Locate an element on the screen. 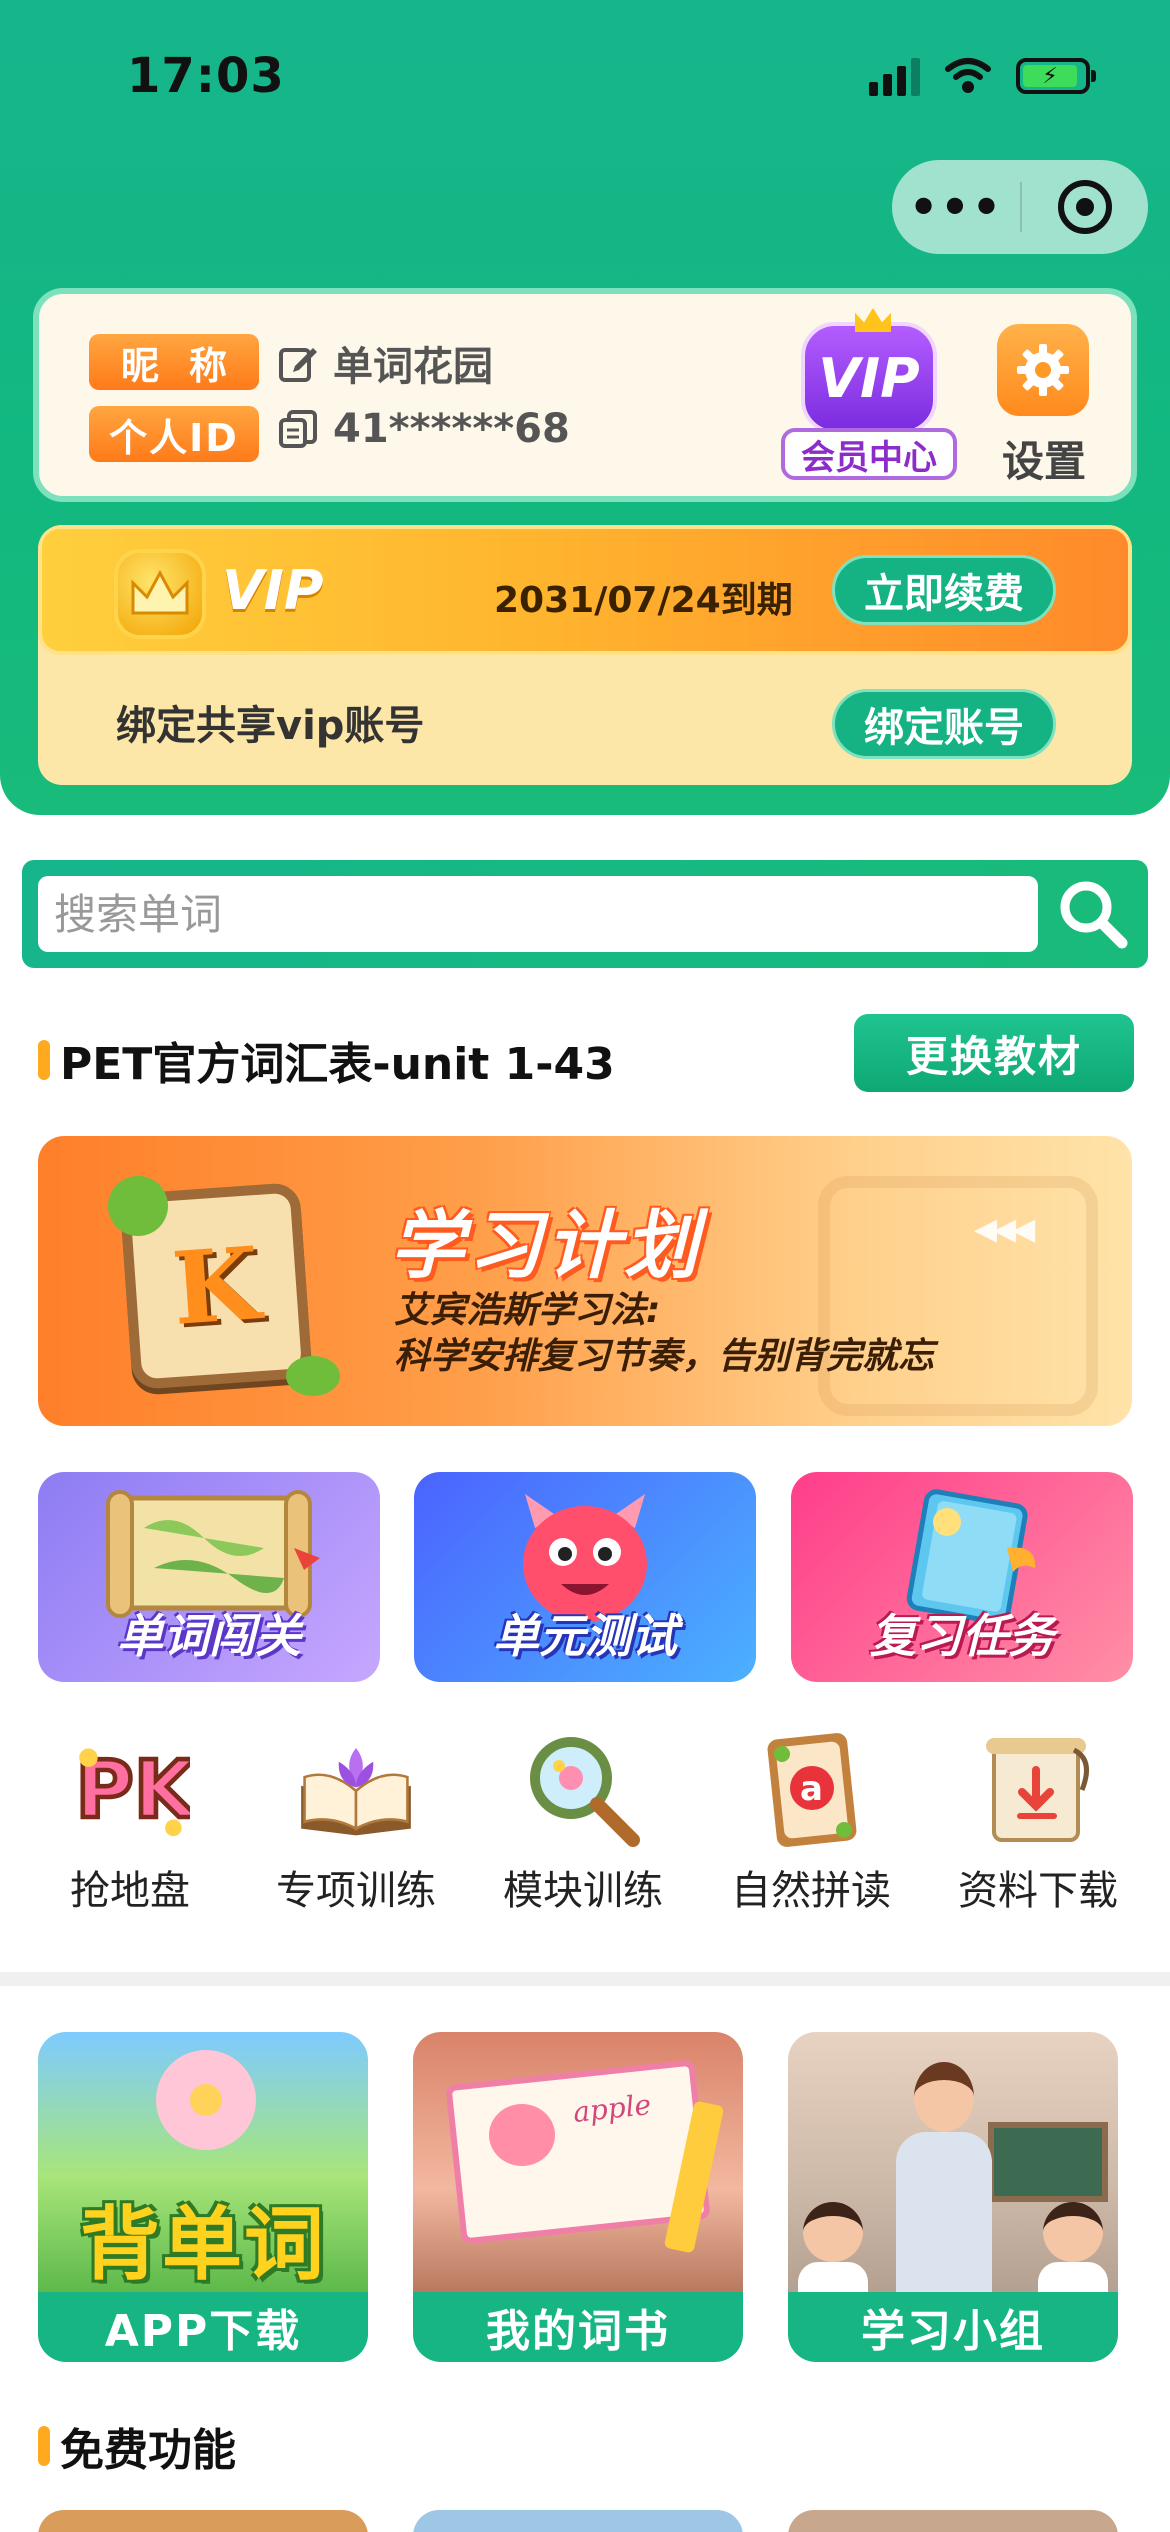 The width and height of the screenshot is (1170, 2532). free-features-title: 免费功能 is located at coordinates (137, 2446).